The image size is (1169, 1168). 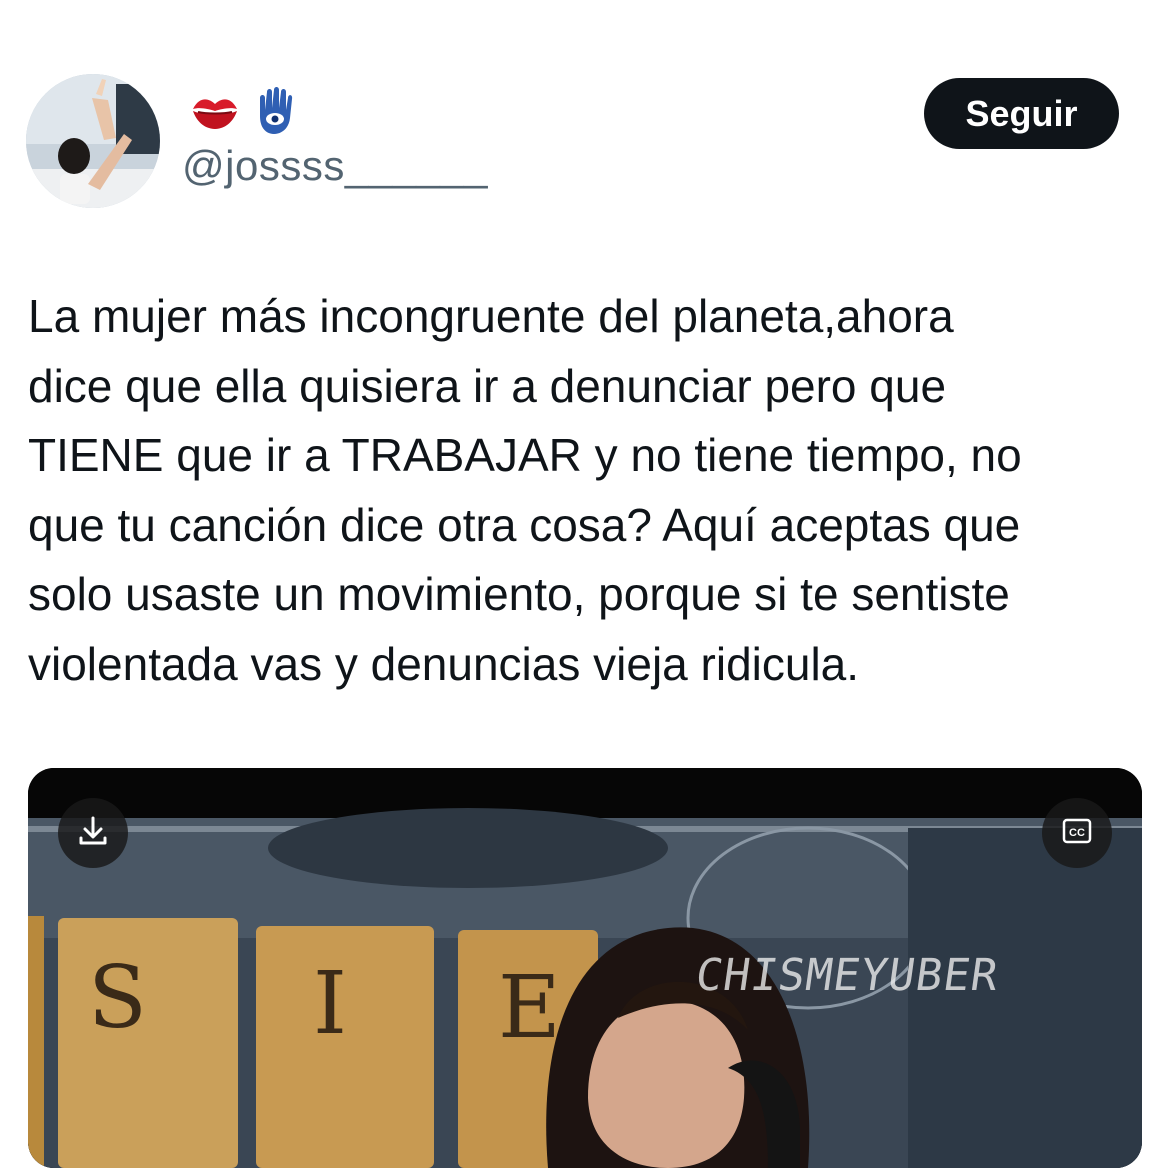 What do you see at coordinates (274, 111) in the screenshot?
I see `hamsa-icon` at bounding box center [274, 111].